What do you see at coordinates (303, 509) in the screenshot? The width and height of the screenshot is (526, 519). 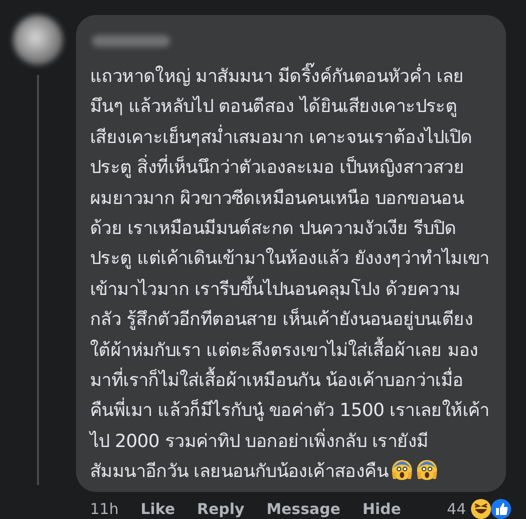 I see `action-link: Message` at bounding box center [303, 509].